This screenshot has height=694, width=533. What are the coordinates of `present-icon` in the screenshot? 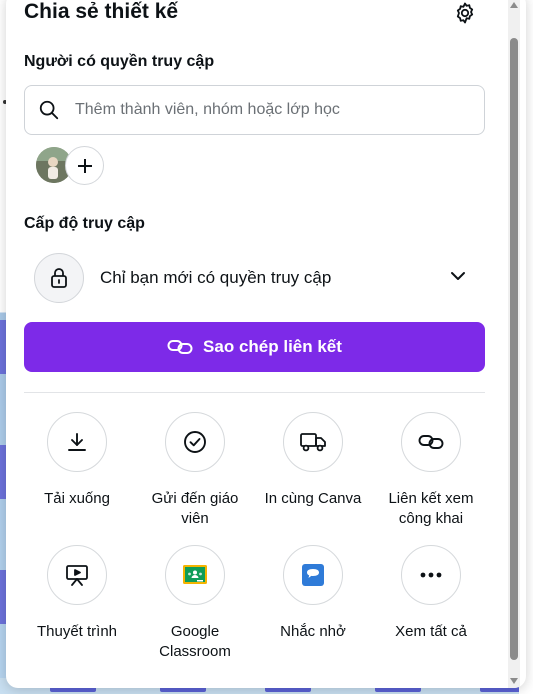 It's located at (77, 575).